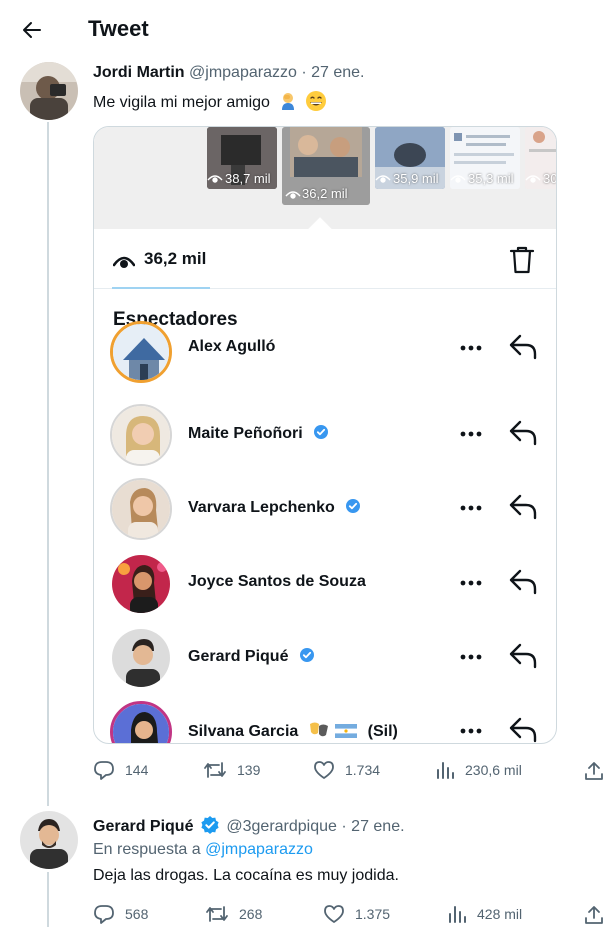 The height and width of the screenshot is (927, 613). Describe the element at coordinates (318, 729) in the screenshot. I see `performing-arts-emoji` at that location.